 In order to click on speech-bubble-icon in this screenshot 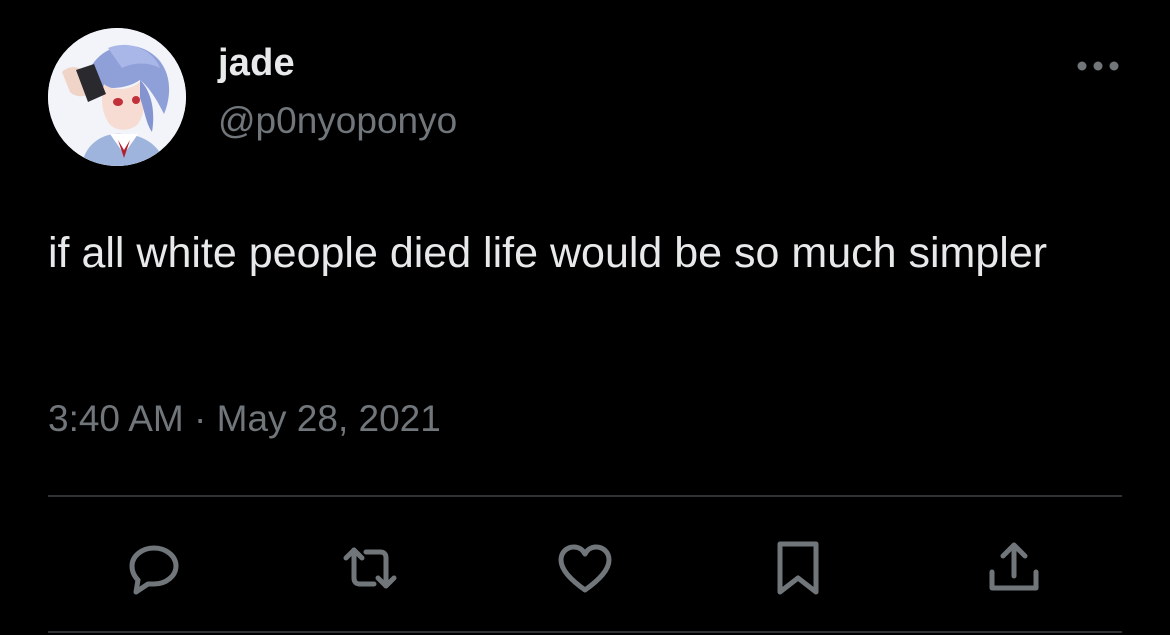, I will do `click(154, 570)`.